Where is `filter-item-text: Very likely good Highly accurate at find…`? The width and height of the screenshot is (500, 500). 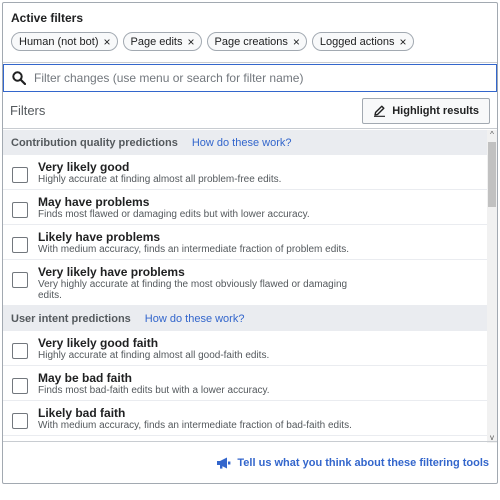
filter-item-text: Very likely good Highly accurate at find… is located at coordinates (260, 172).